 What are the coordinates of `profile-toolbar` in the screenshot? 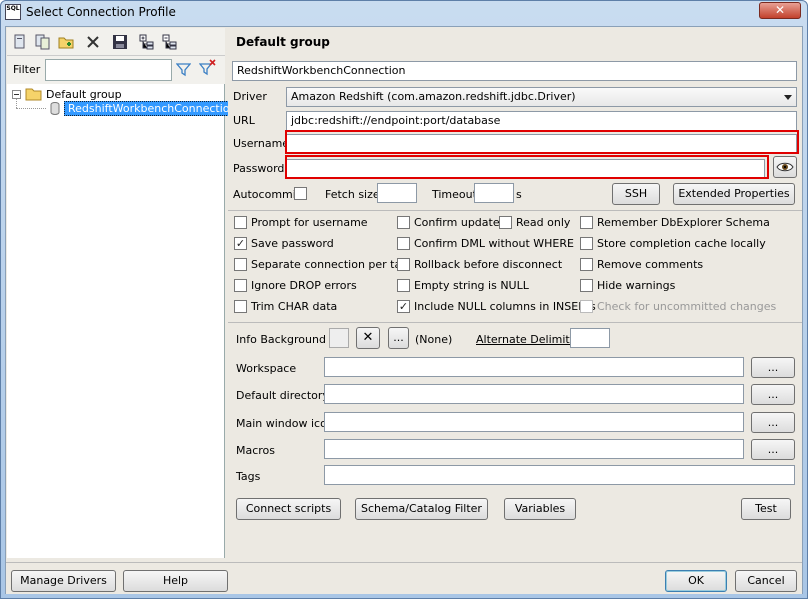 It's located at (116, 42).